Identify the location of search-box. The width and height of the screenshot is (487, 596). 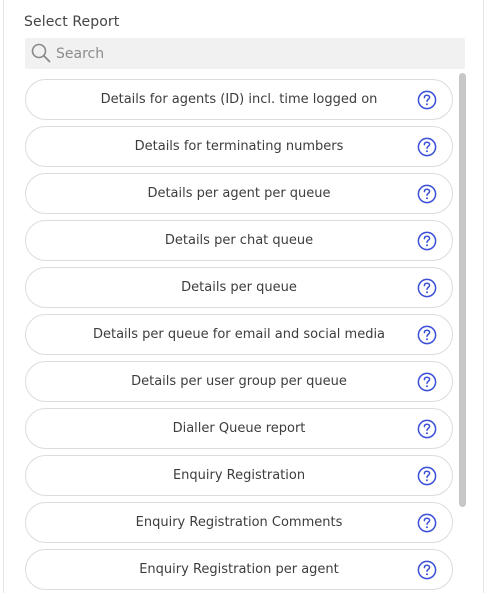
(245, 53).